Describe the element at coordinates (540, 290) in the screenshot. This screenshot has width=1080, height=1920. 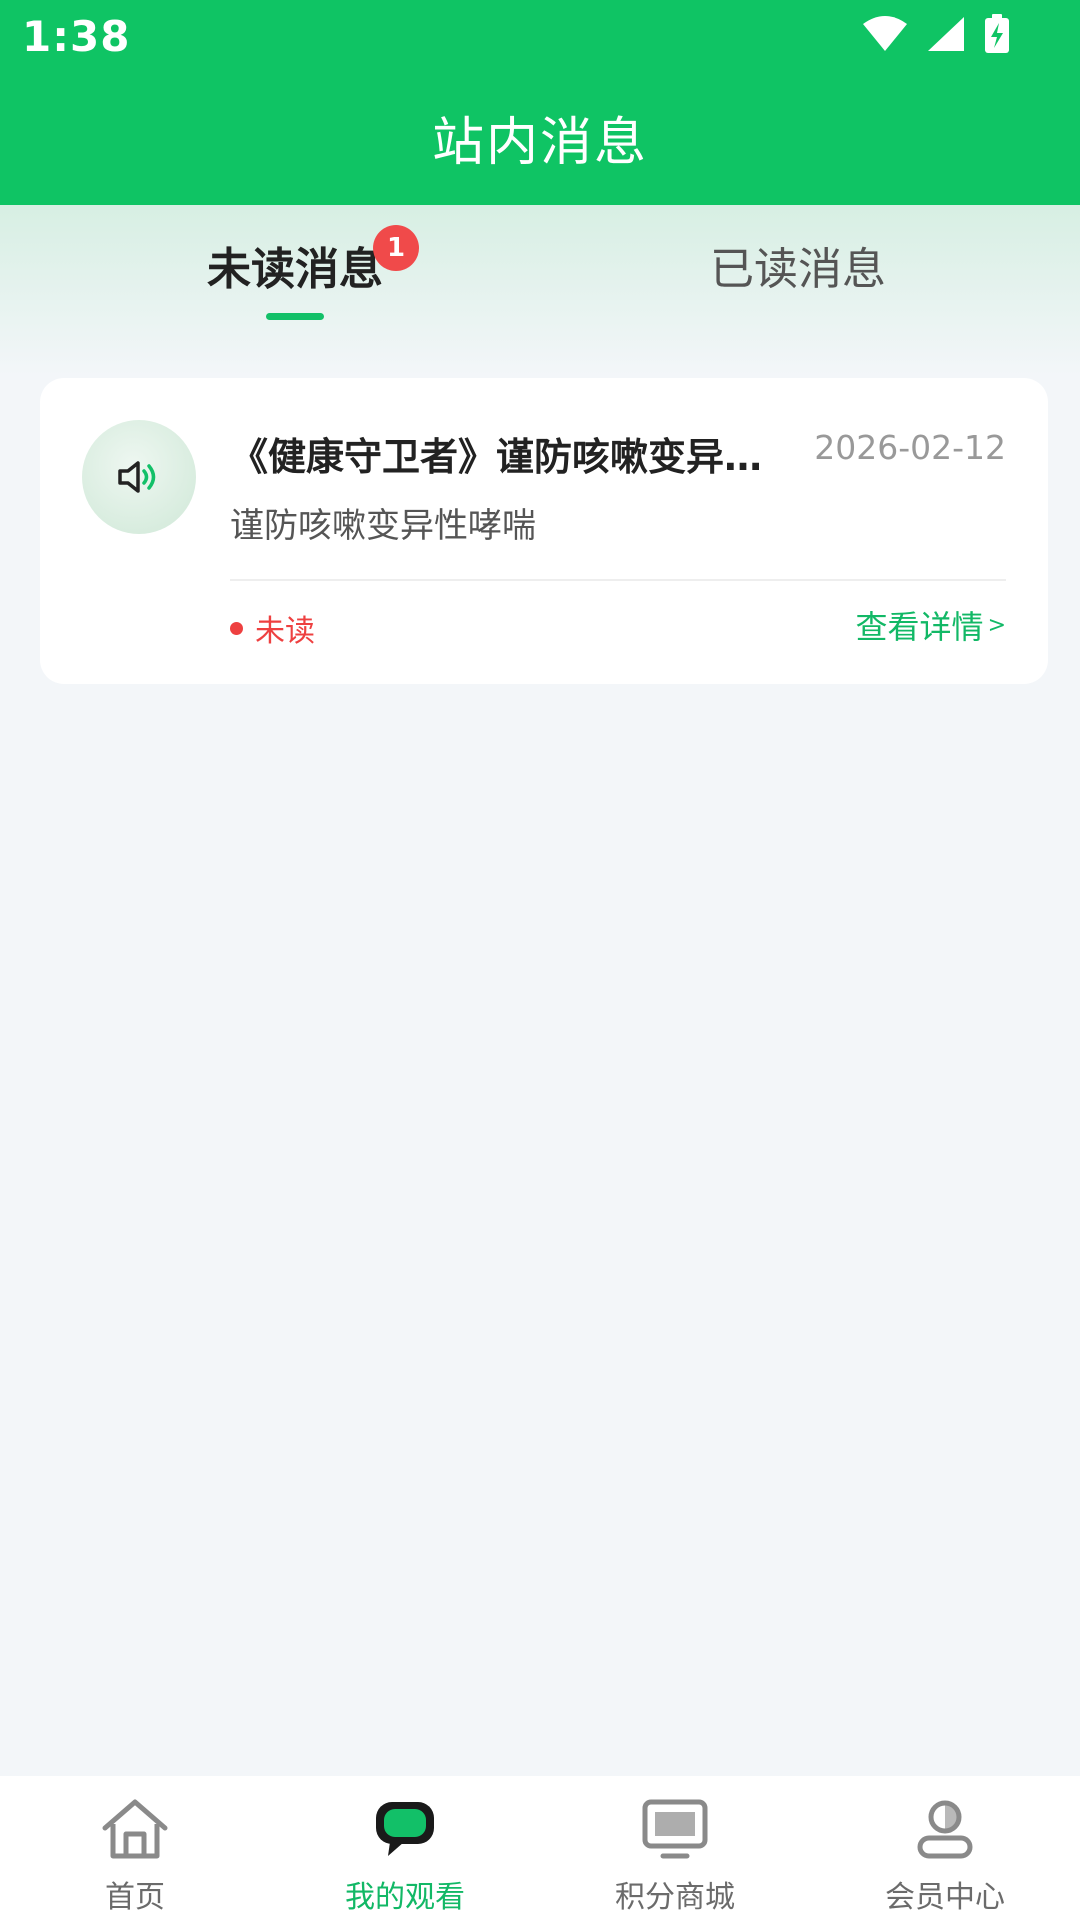
I see `tab-bar: 未读消息 1 已读消息` at that location.